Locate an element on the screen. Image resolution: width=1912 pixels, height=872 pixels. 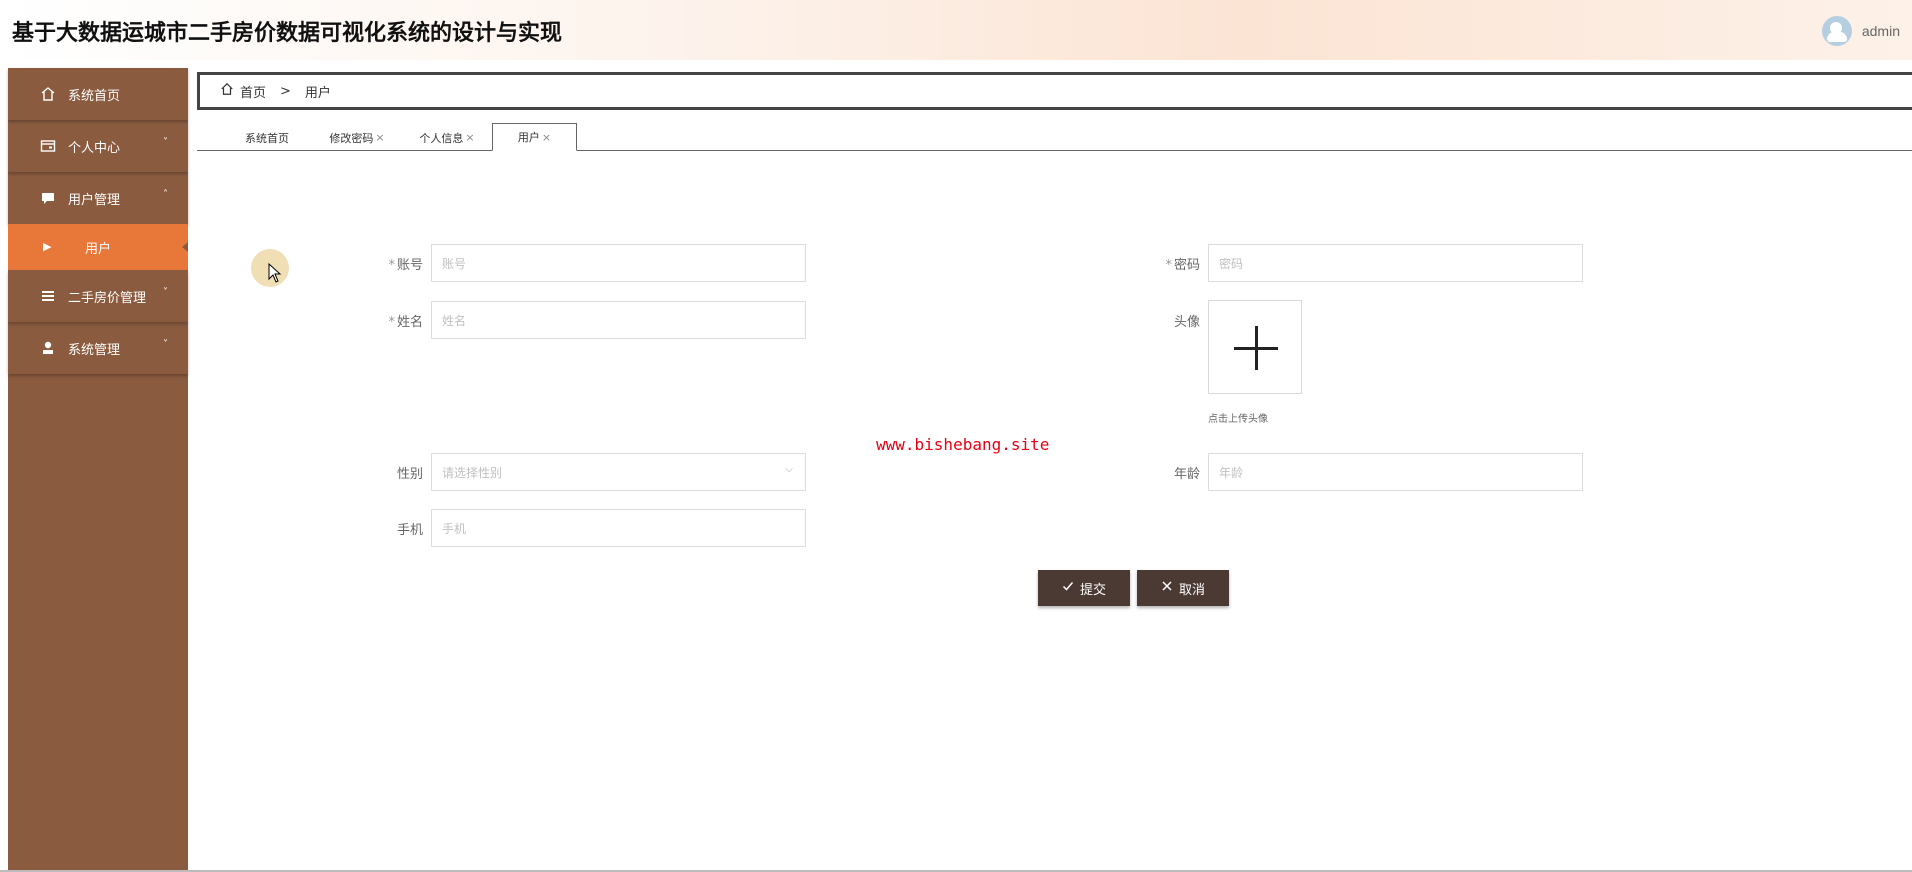
sidebar-item-label: 个人中心 is located at coordinates (94, 148).